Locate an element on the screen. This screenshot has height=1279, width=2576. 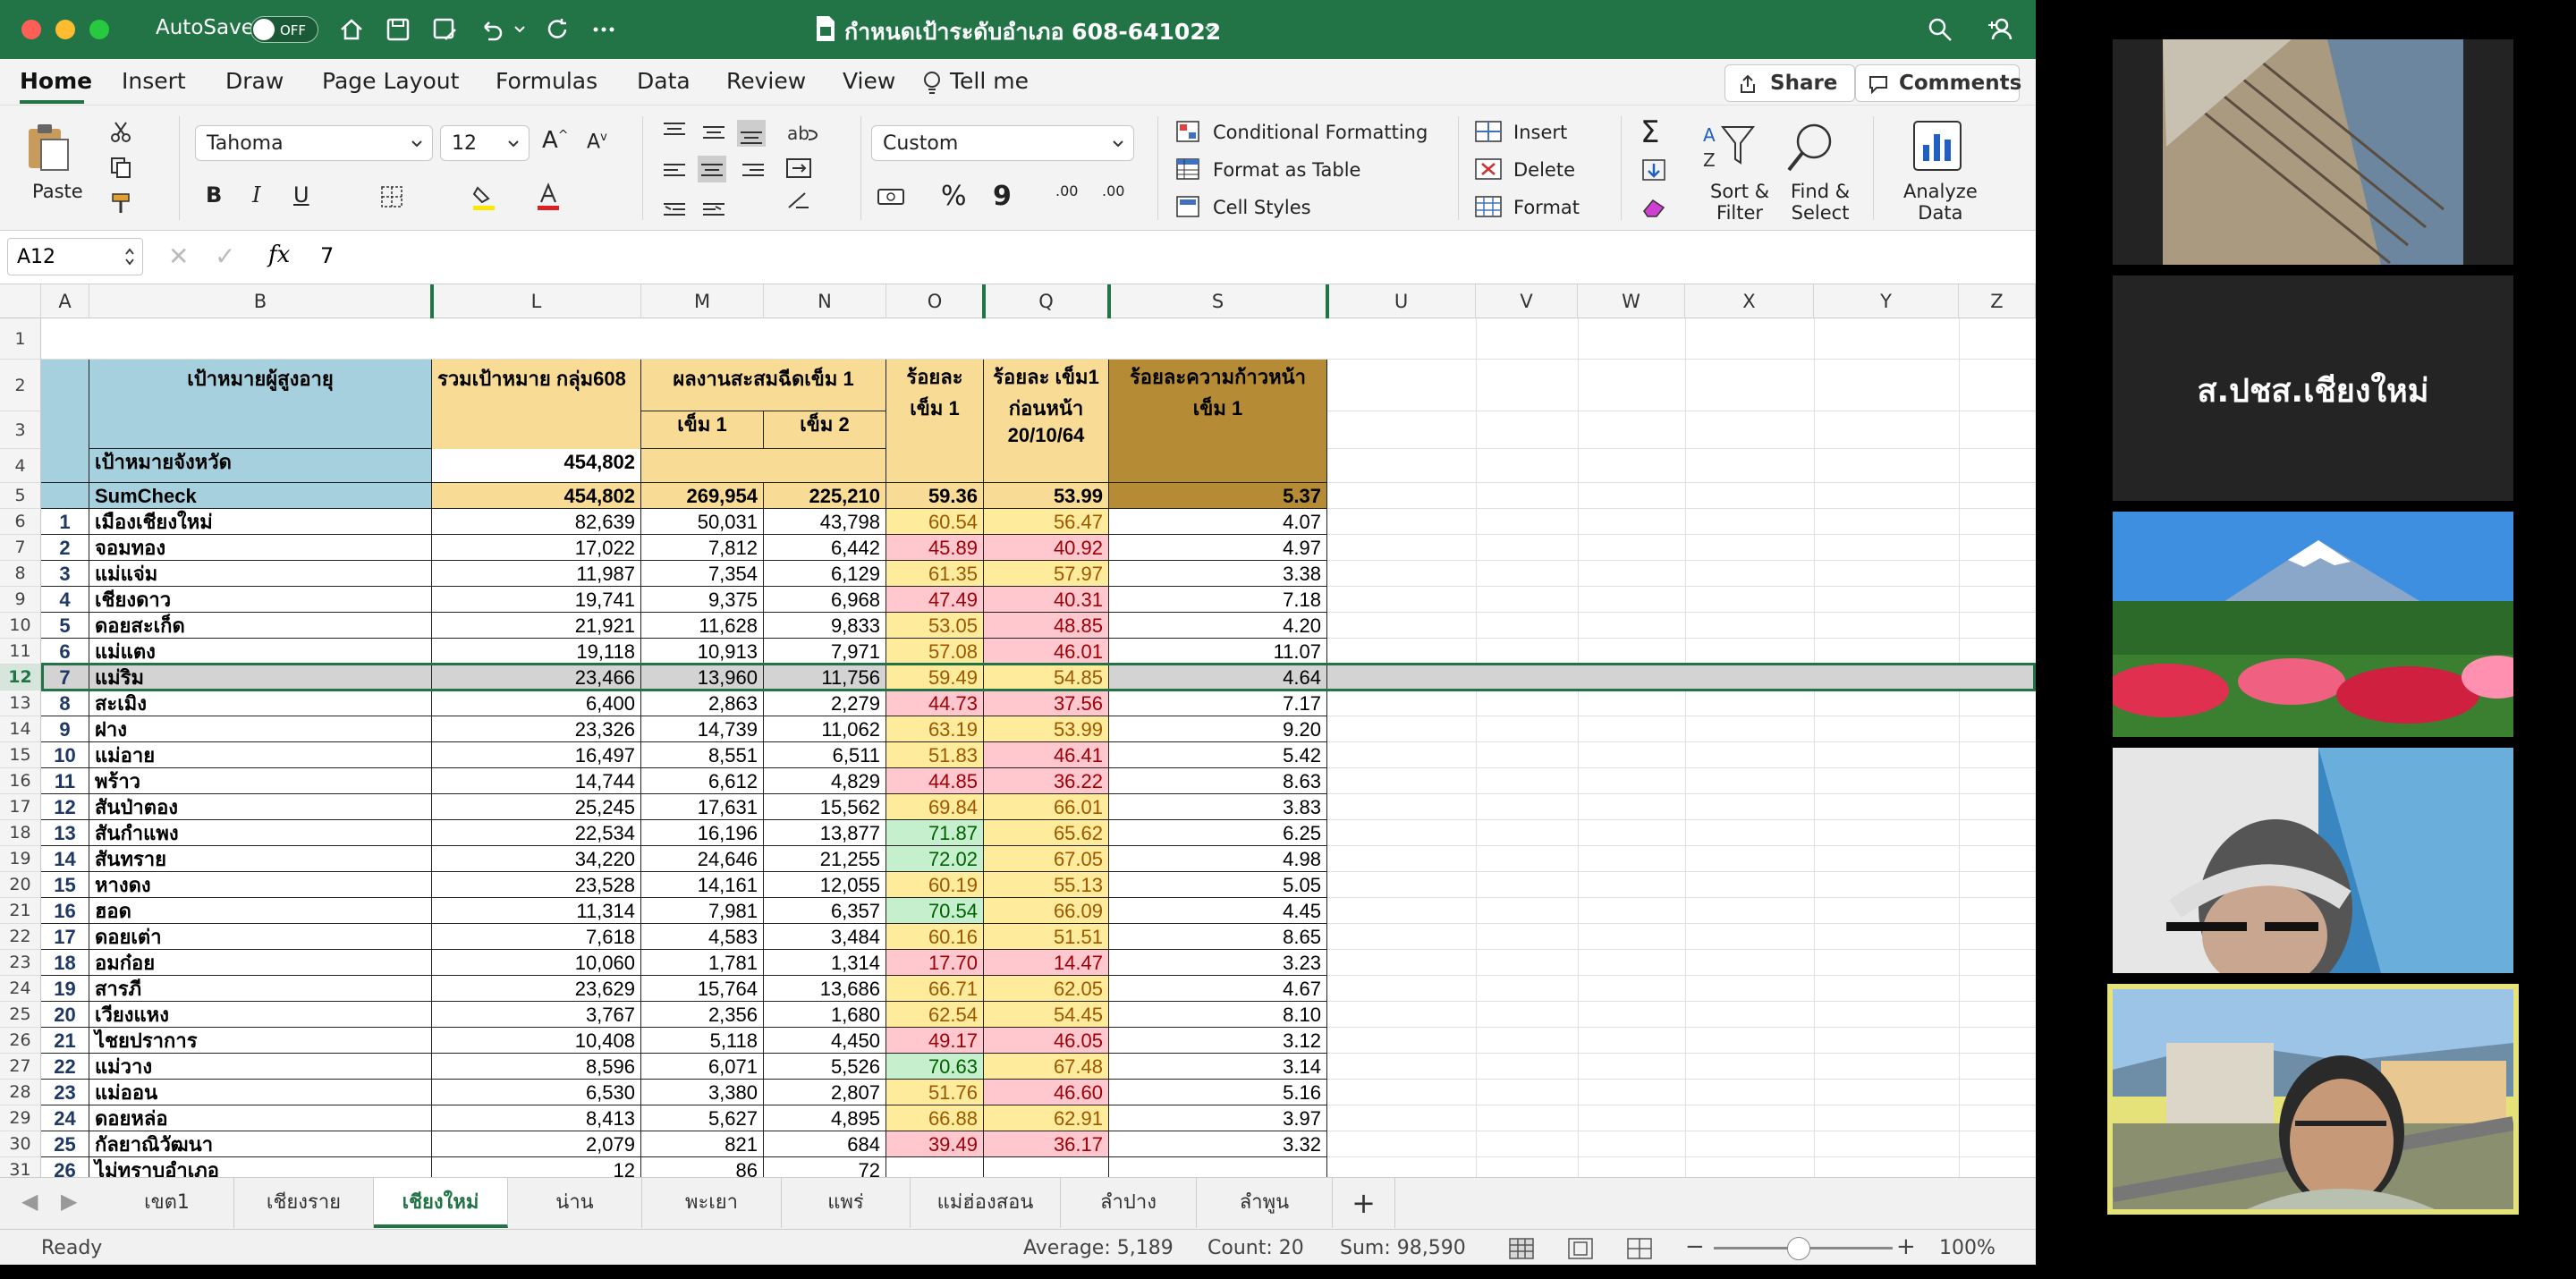
row-header: 22 is located at coordinates (20, 937).